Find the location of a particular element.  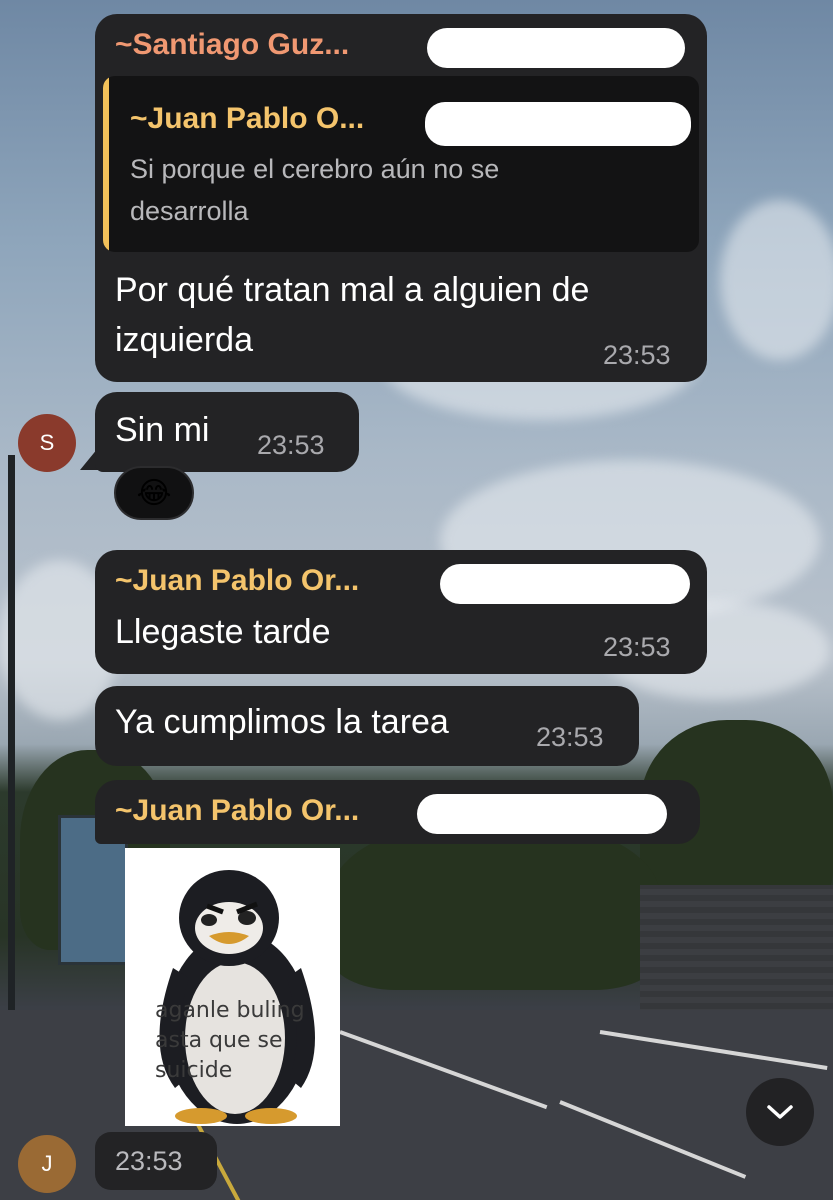

sticker-caption-line: aganle buling is located at coordinates (230, 1010).